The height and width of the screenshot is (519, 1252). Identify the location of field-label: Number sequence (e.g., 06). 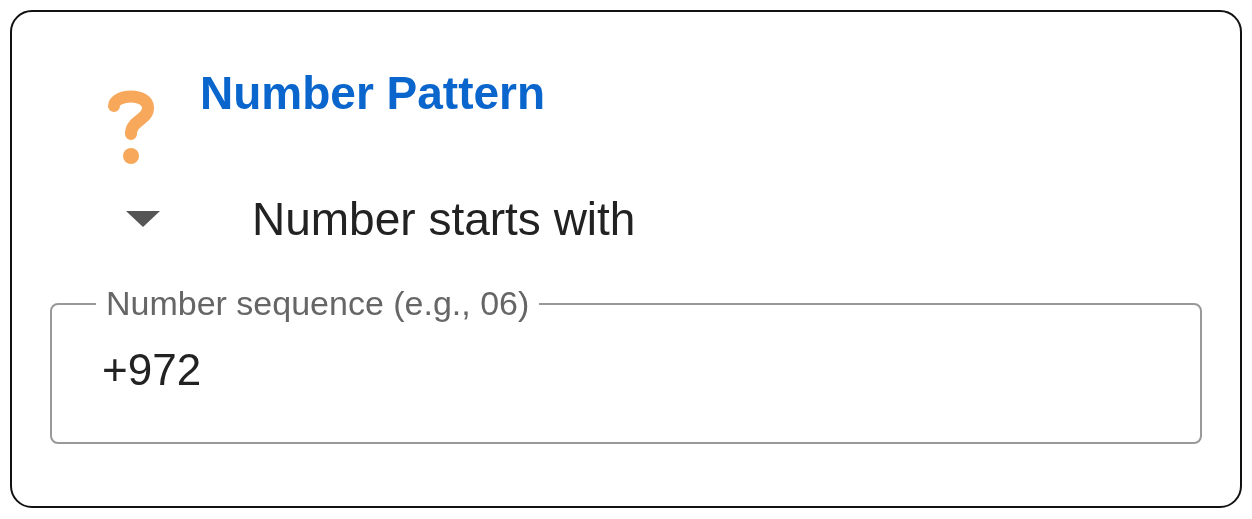
(318, 303).